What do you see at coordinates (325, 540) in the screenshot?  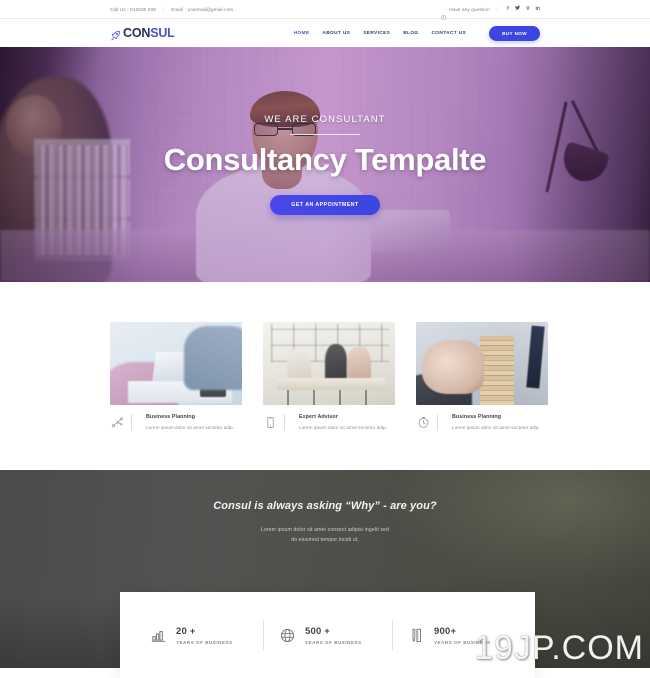 I see `quote-subtitle-line2: do eiusmod tempor incidi ut.` at bounding box center [325, 540].